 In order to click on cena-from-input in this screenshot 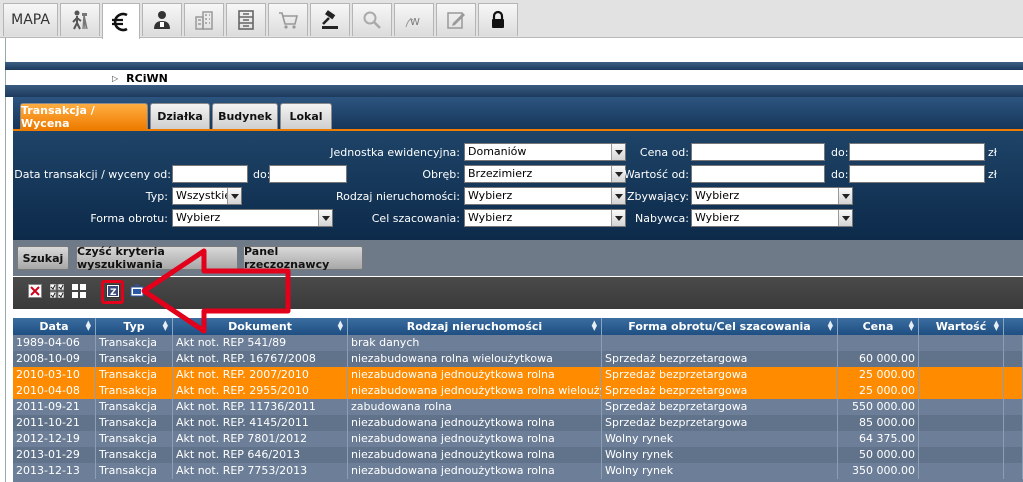, I will do `click(758, 152)`.